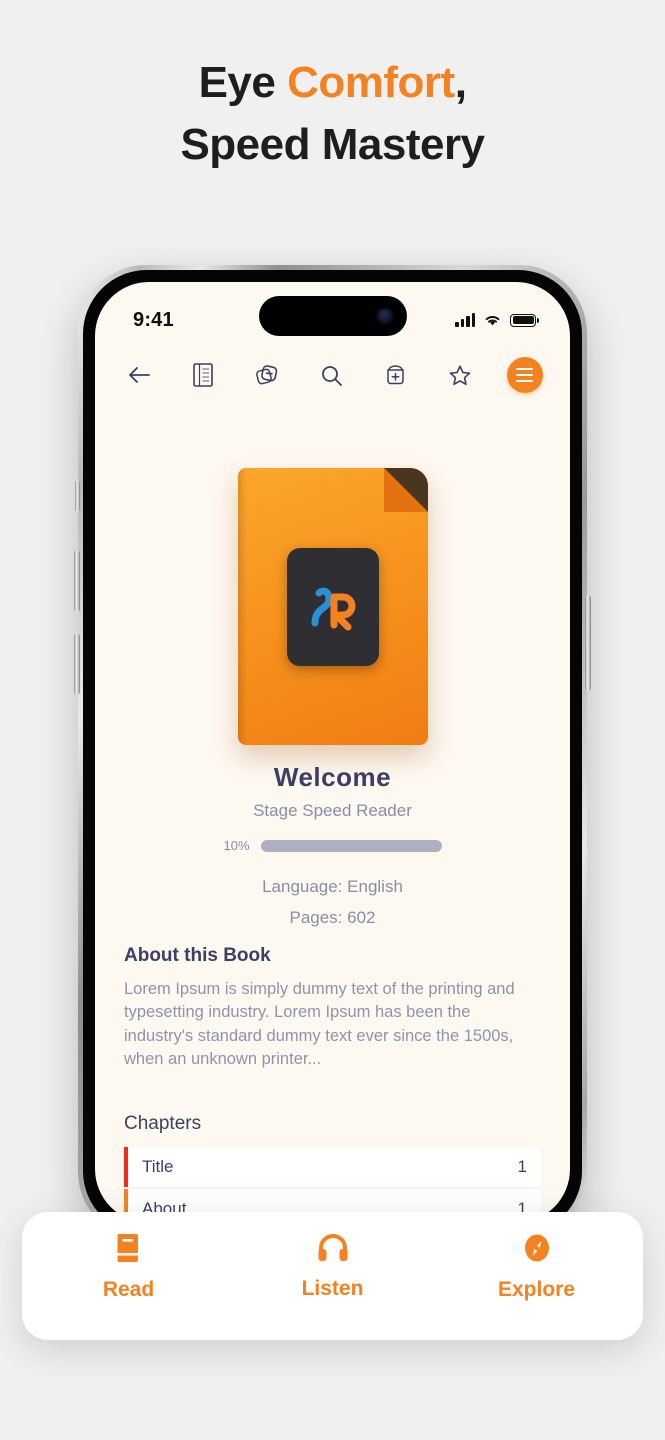 The height and width of the screenshot is (1440, 665). I want to click on nav-label: Read, so click(128, 1289).